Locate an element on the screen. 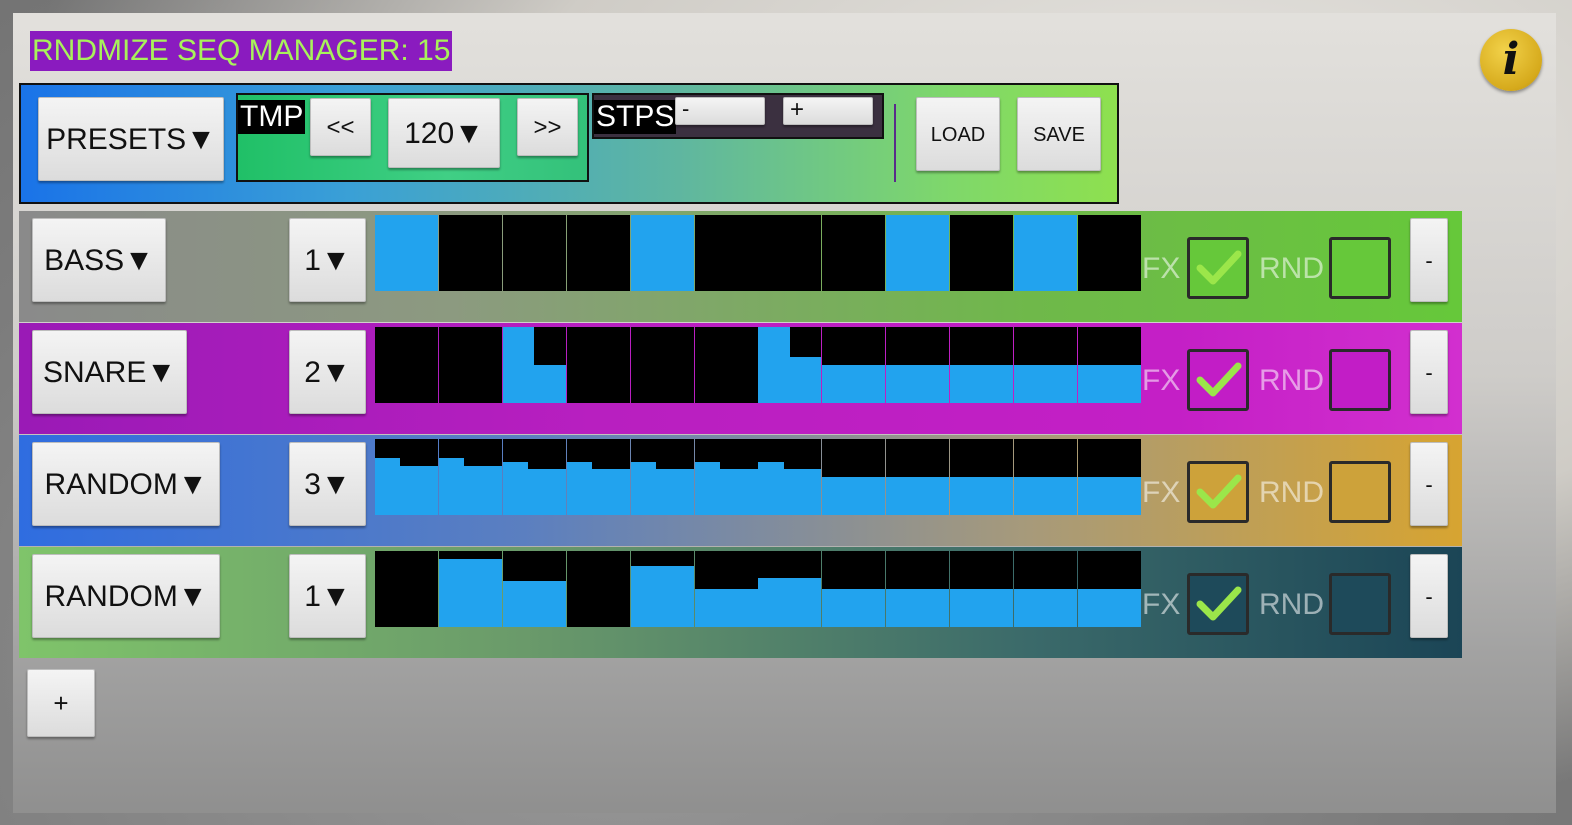  track-instrument-select: BASS▼ is located at coordinates (99, 260).